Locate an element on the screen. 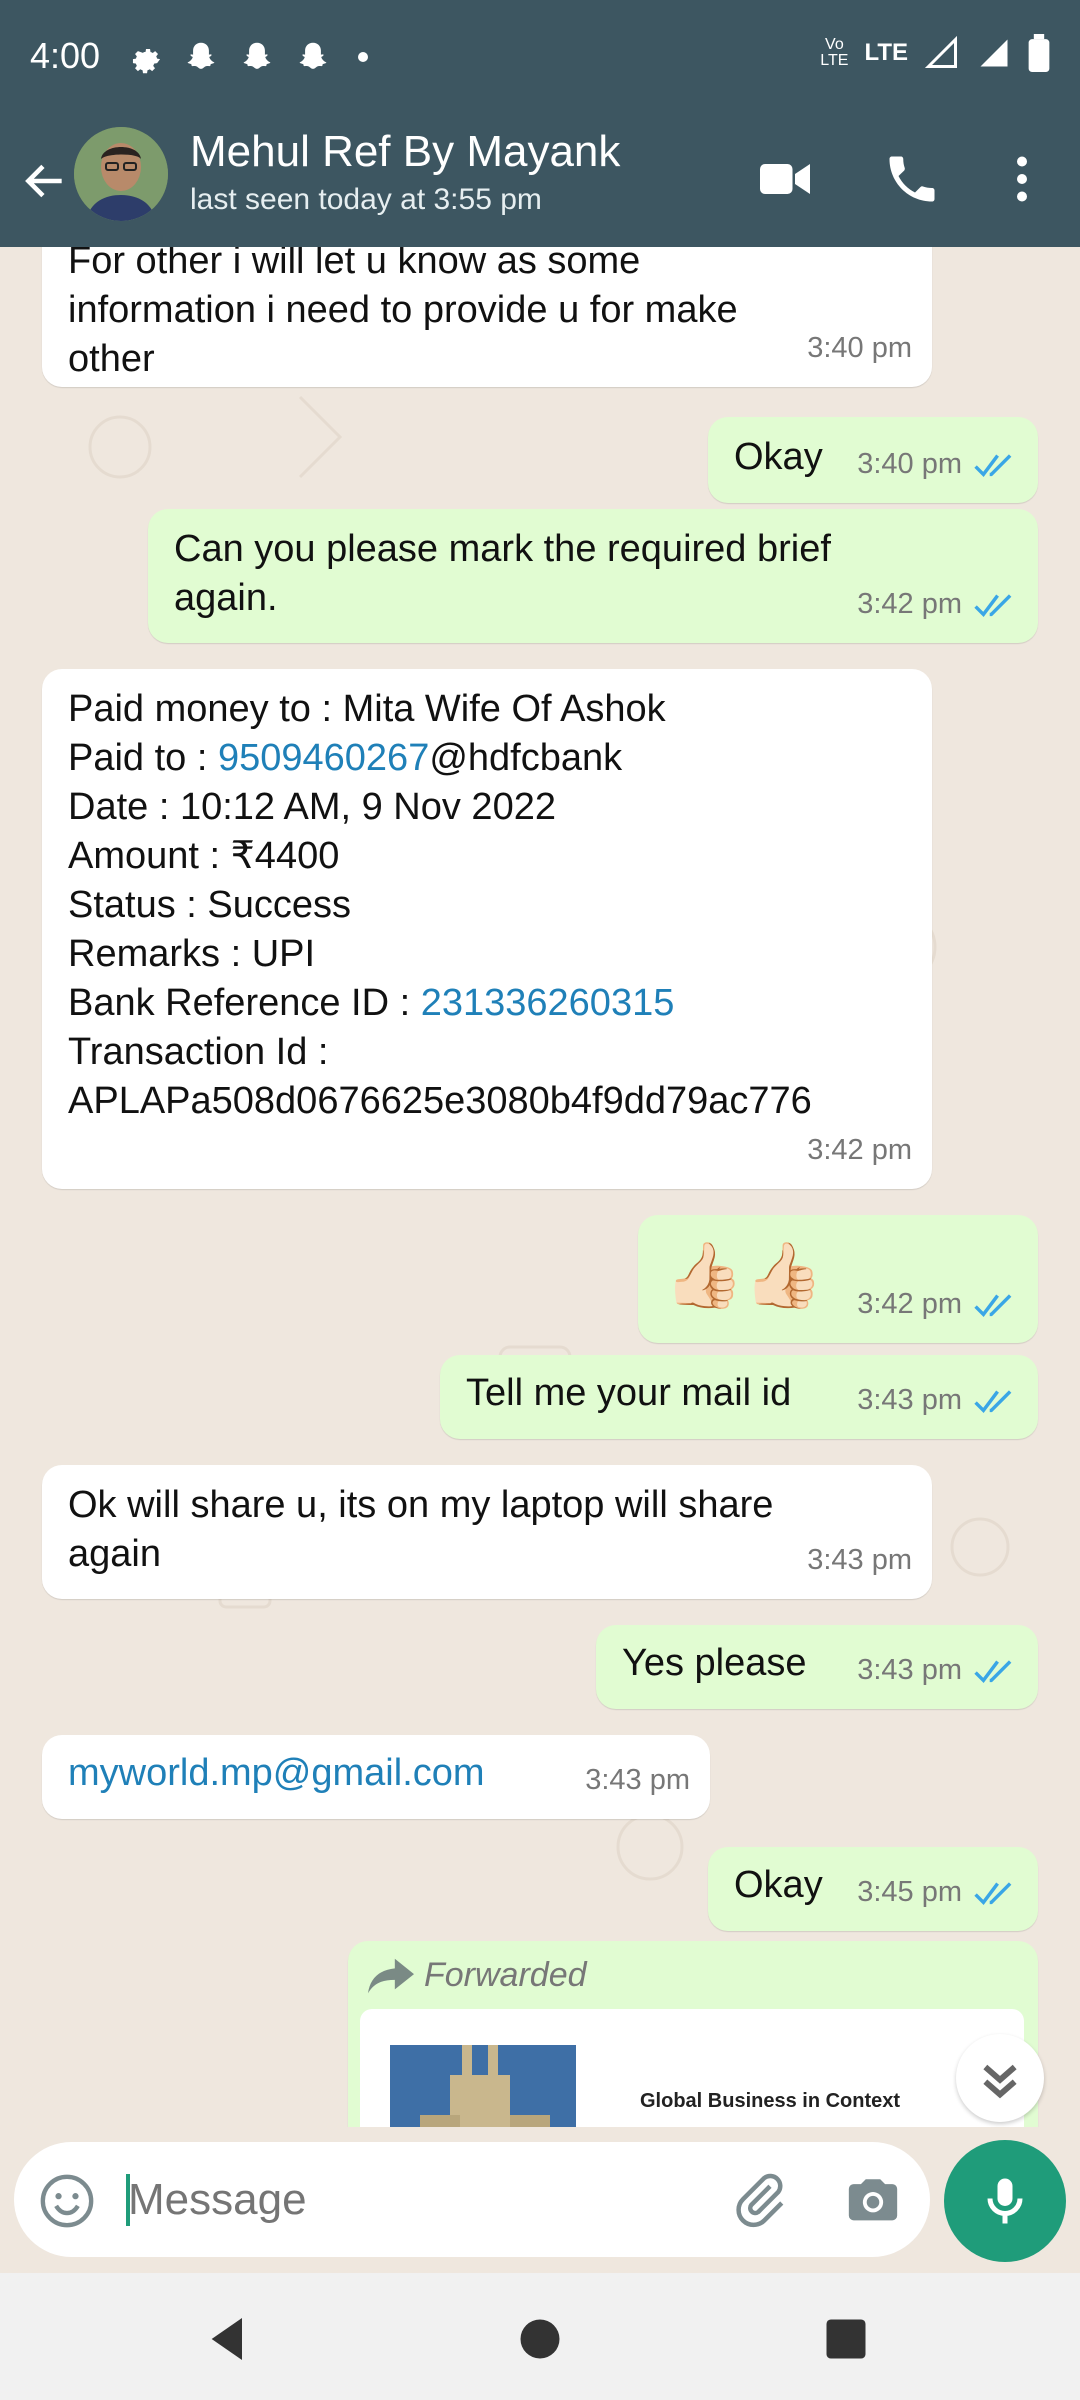  forward-icon is located at coordinates (391, 1975).